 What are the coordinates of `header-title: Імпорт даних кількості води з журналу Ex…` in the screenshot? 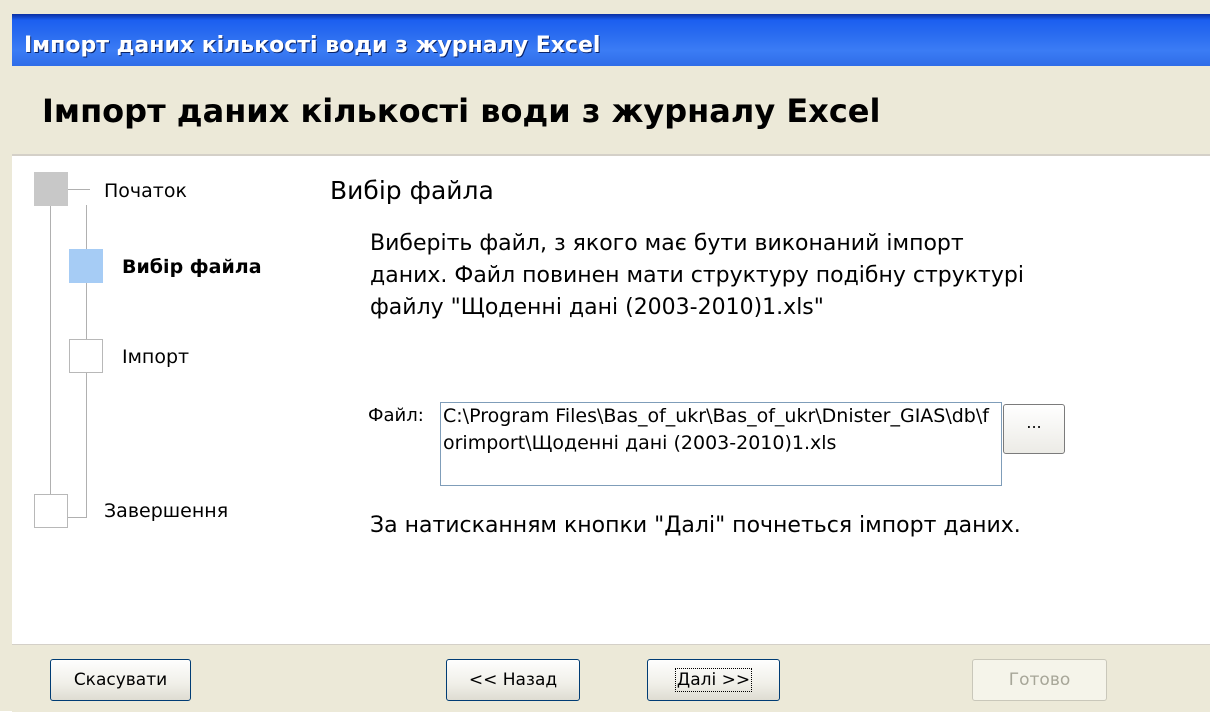 It's located at (461, 111).